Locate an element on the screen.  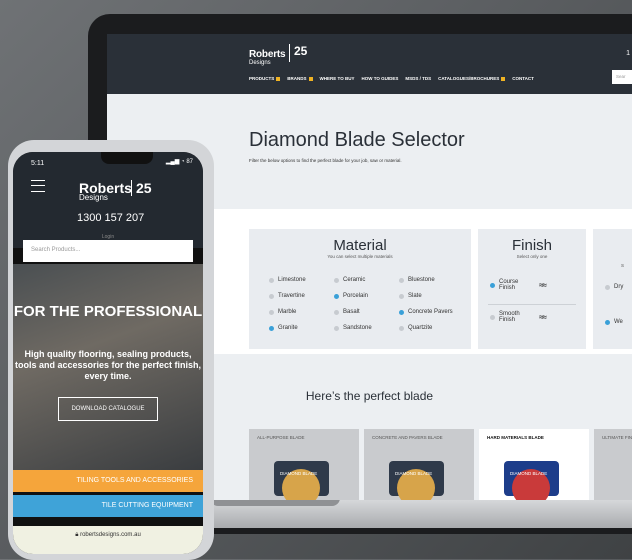
result-tile-selected: HARD MATERIALS BLADE DIAMOND BLADE is located at coordinates (534, 464).